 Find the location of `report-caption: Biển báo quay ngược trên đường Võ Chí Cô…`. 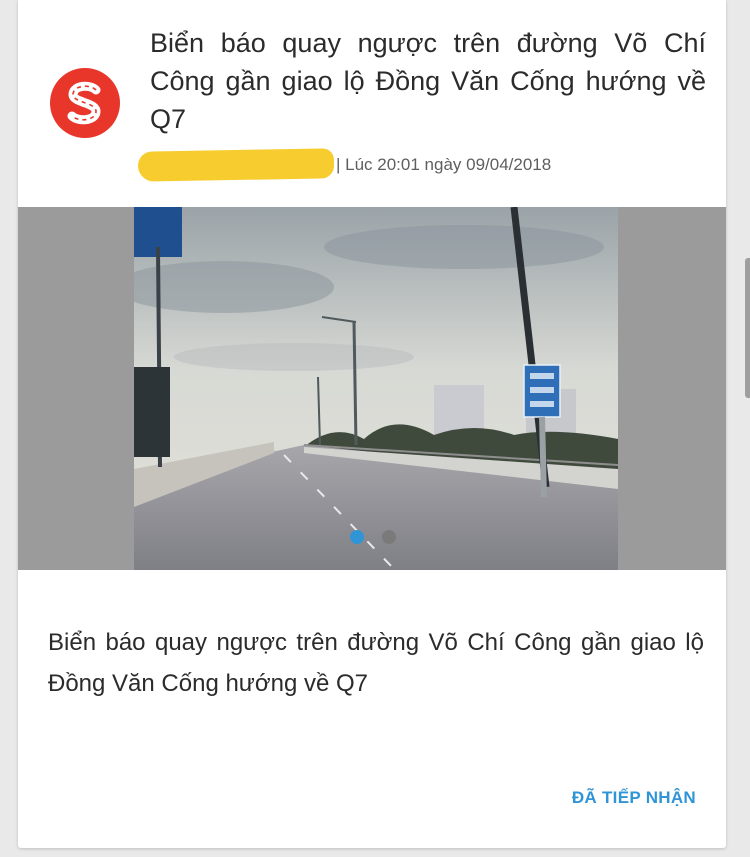

report-caption: Biển báo quay ngược trên đường Võ Chí Cô… is located at coordinates (376, 663).